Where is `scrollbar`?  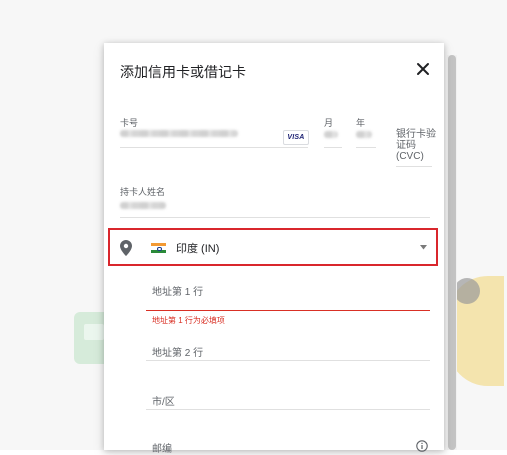
scrollbar is located at coordinates (452, 252).